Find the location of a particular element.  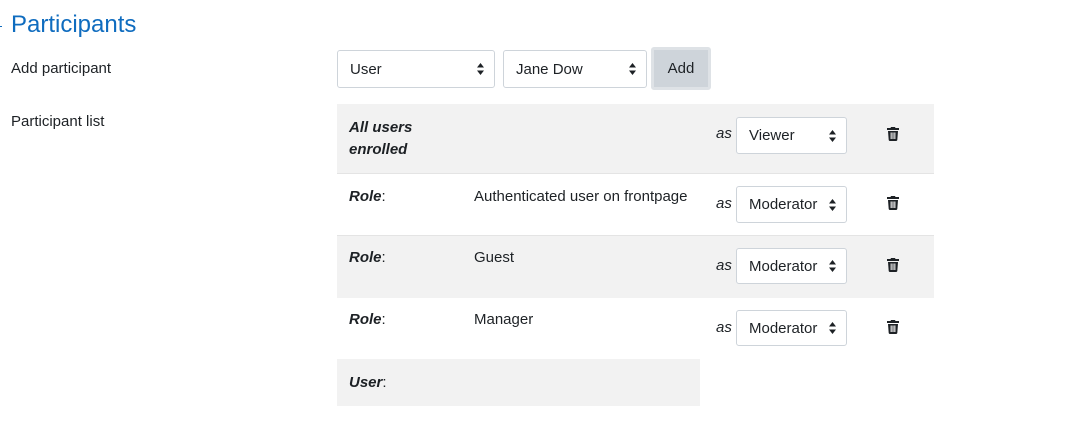

add-button: Add is located at coordinates (681, 68).